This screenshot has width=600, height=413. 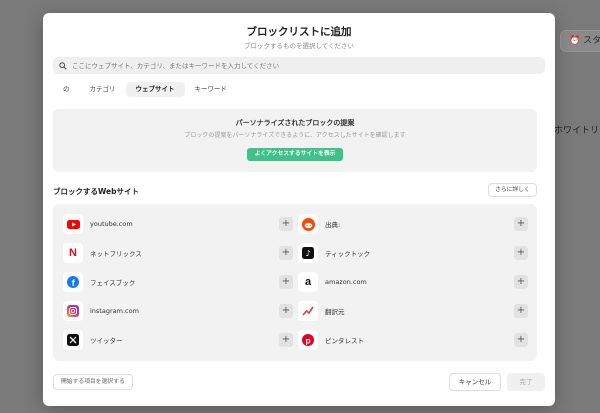 What do you see at coordinates (155, 89) in the screenshot?
I see `tab-websites: ウェブサイト` at bounding box center [155, 89].